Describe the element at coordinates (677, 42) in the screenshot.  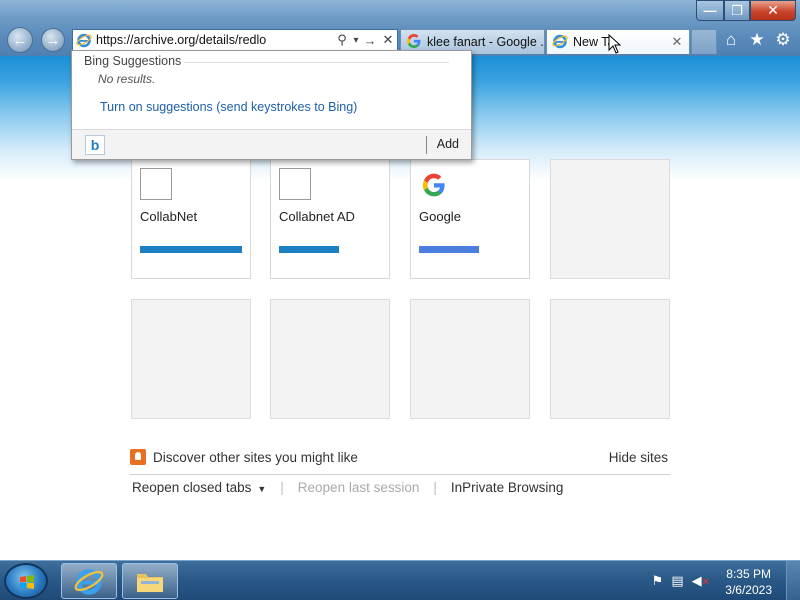
I see `close-tab-icon: ✕` at that location.